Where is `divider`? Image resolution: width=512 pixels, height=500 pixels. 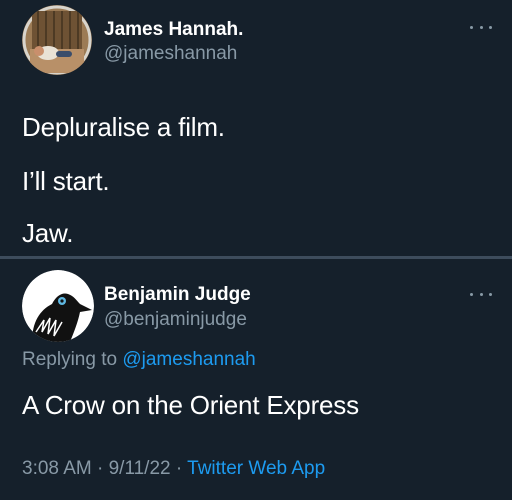 divider is located at coordinates (256, 257).